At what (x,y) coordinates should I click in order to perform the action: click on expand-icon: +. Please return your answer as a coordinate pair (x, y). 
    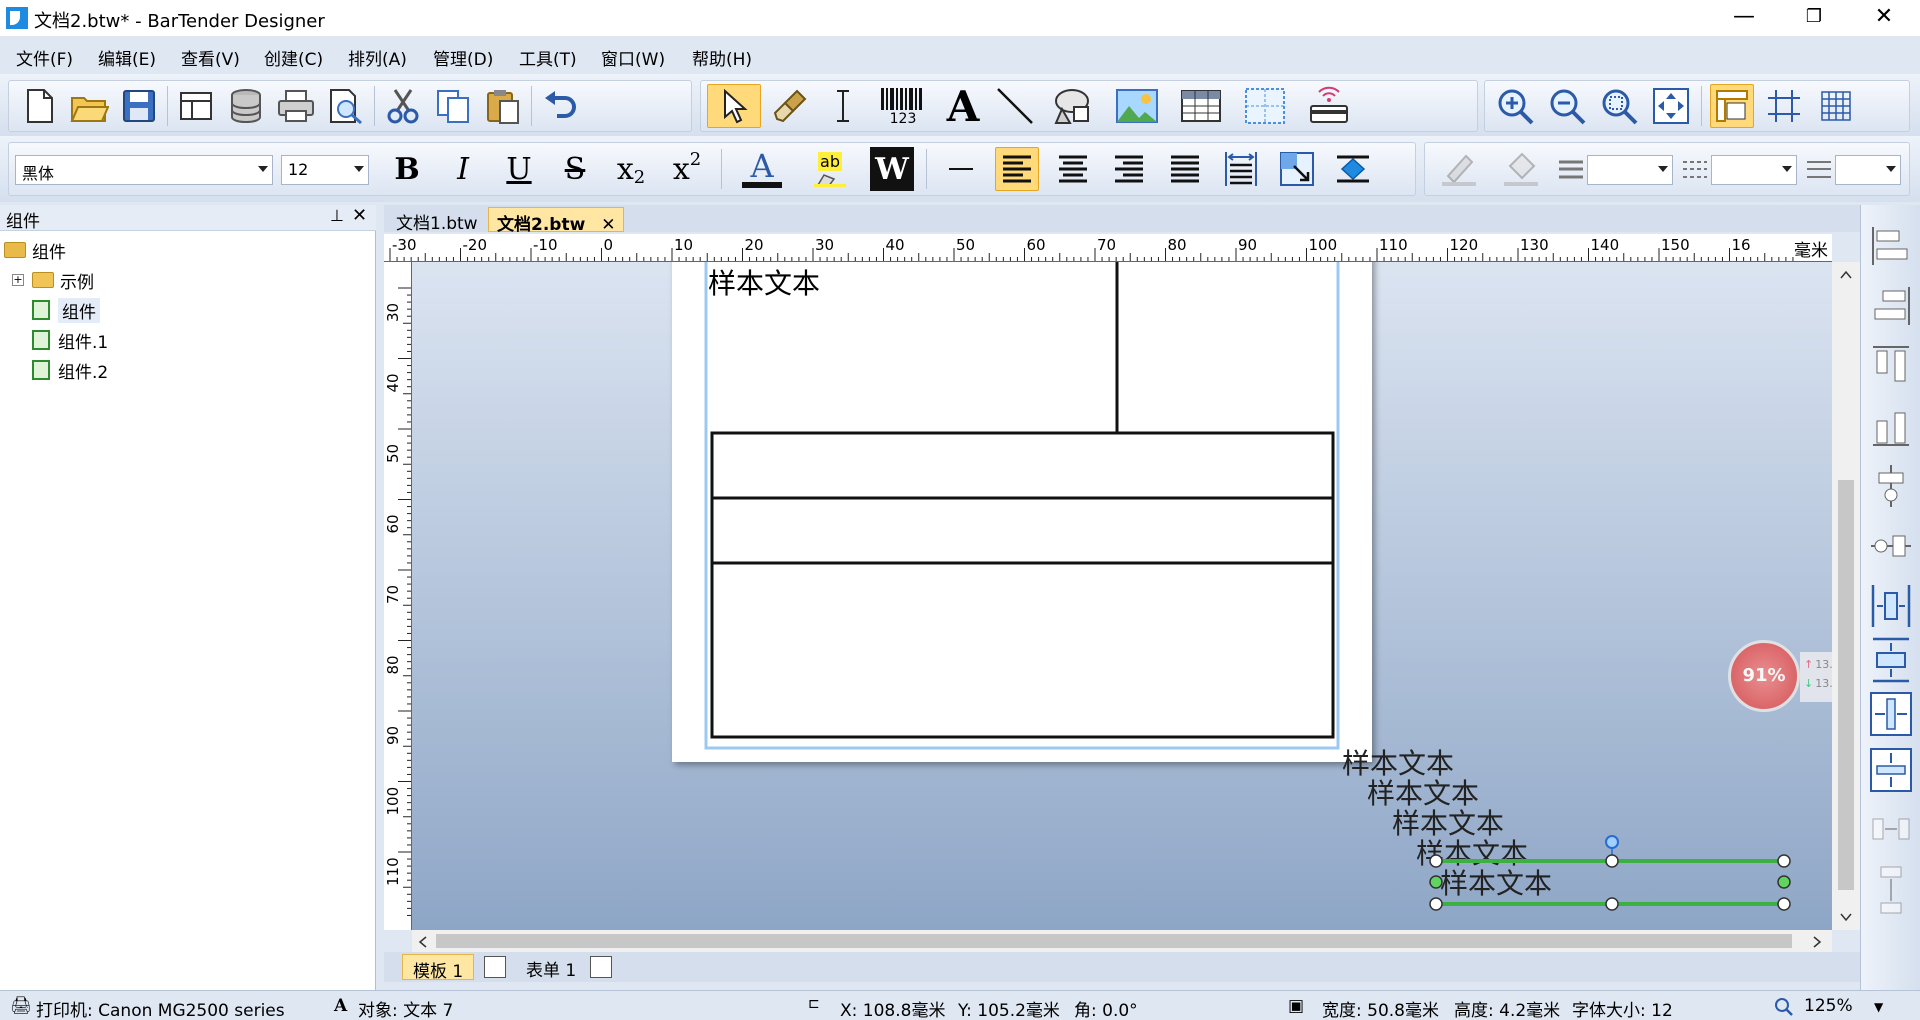
    Looking at the image, I should click on (18, 280).